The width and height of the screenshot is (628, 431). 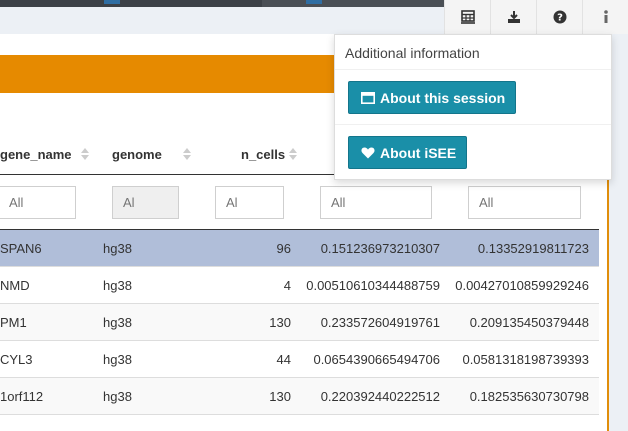 I want to click on download-icon, so click(x=513, y=17).